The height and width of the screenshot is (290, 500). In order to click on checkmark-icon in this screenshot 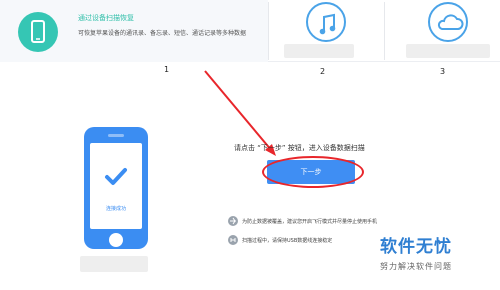, I will do `click(116, 176)`.